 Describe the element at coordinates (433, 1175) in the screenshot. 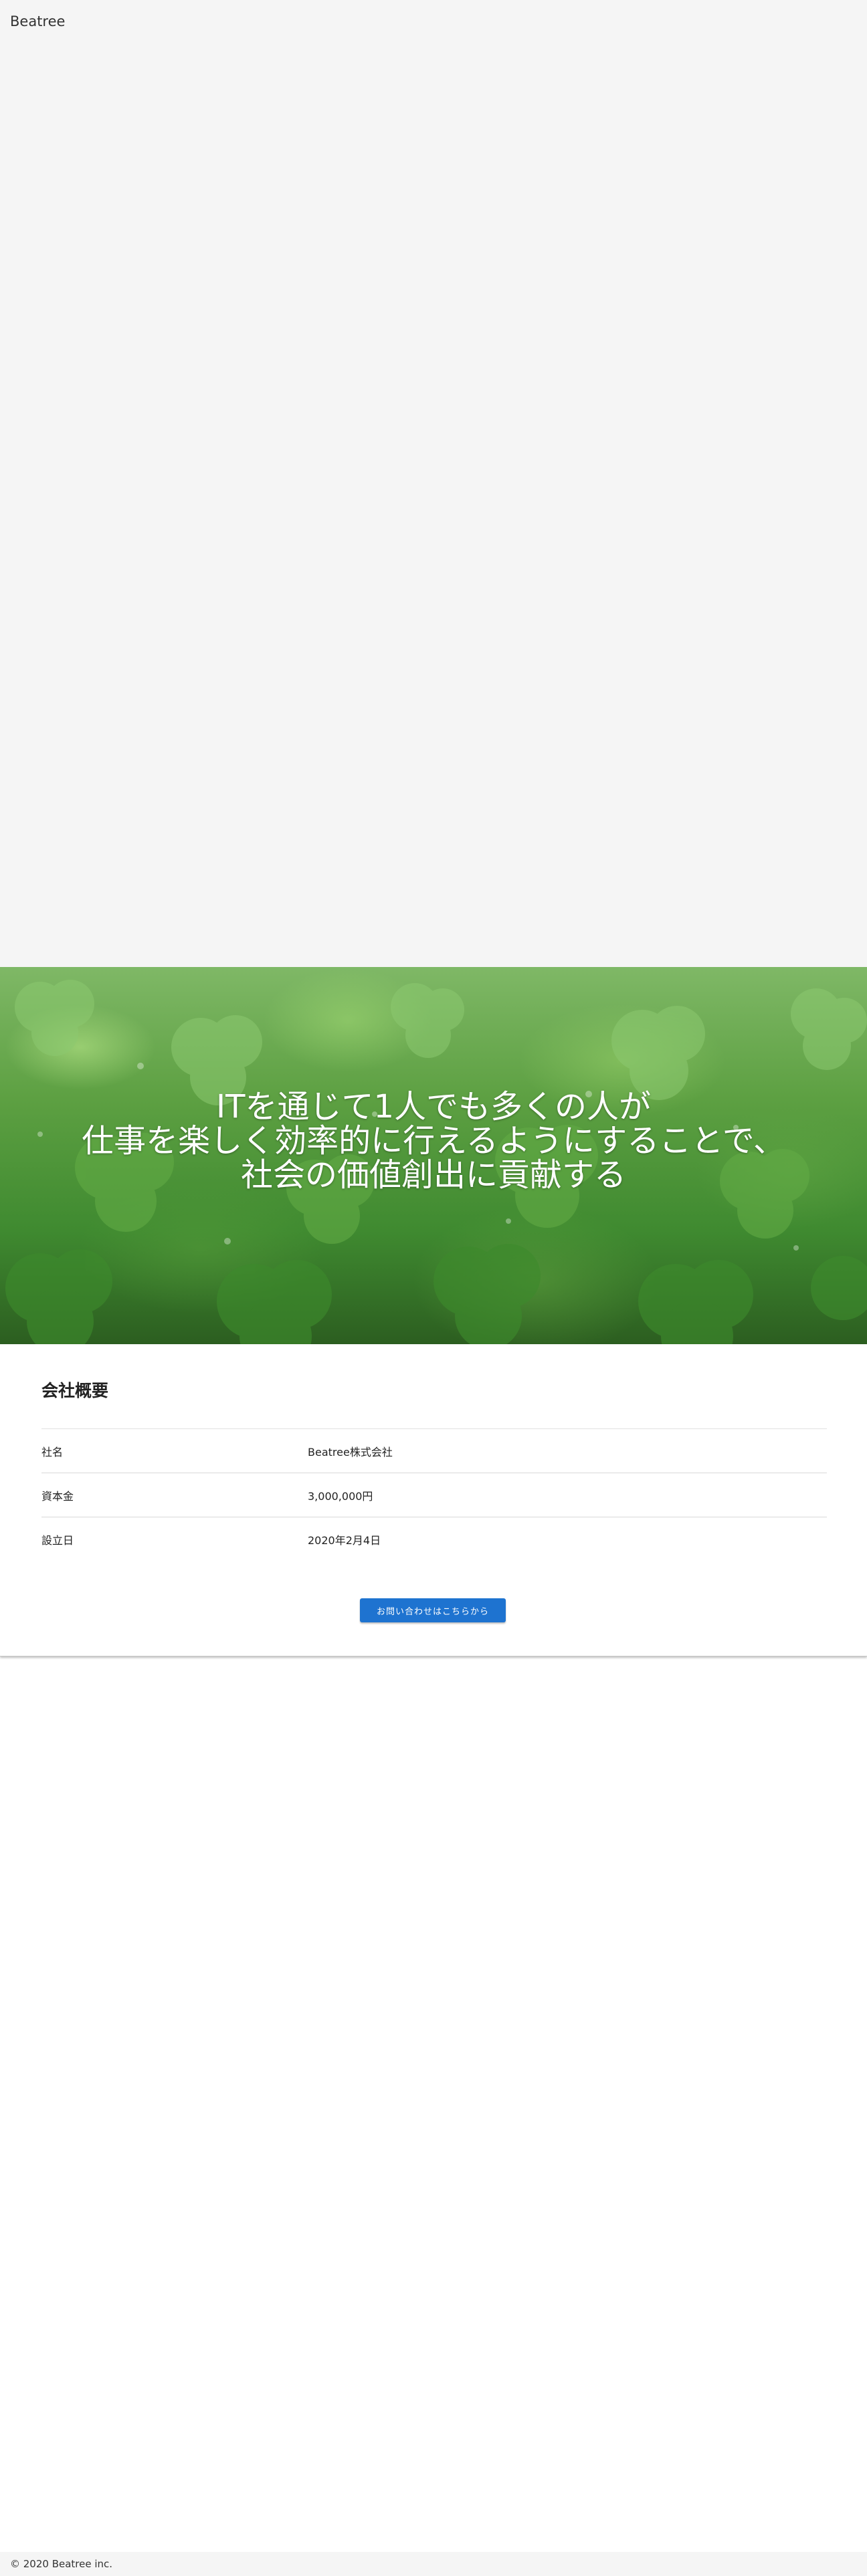

I see `hero-line-3: 社会の価値創出に貢献する` at that location.